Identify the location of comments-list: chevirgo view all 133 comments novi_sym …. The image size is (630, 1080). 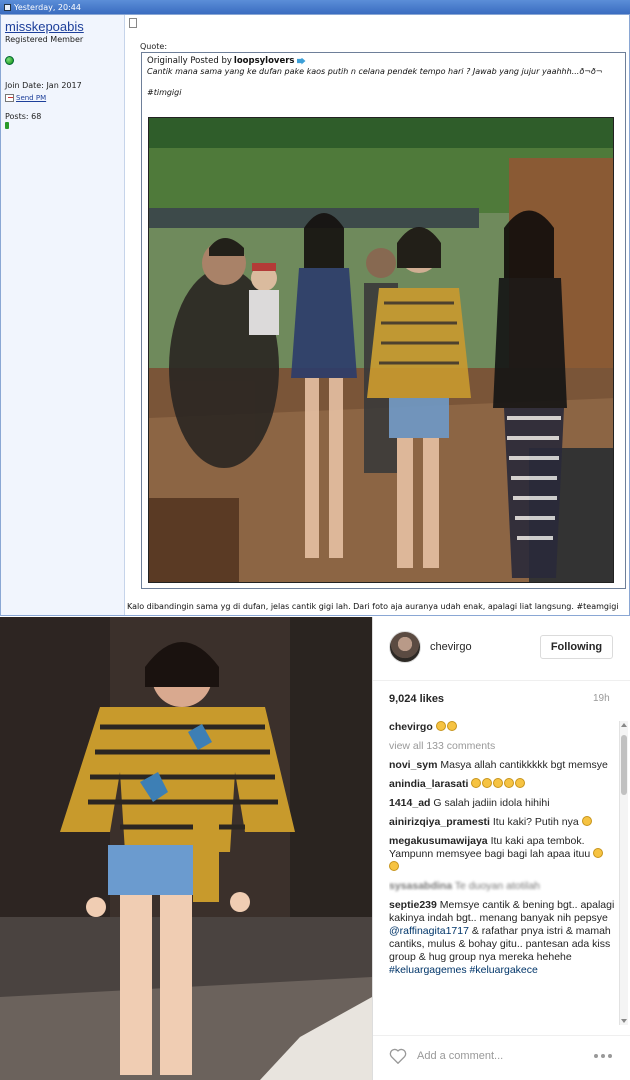
(502, 873).